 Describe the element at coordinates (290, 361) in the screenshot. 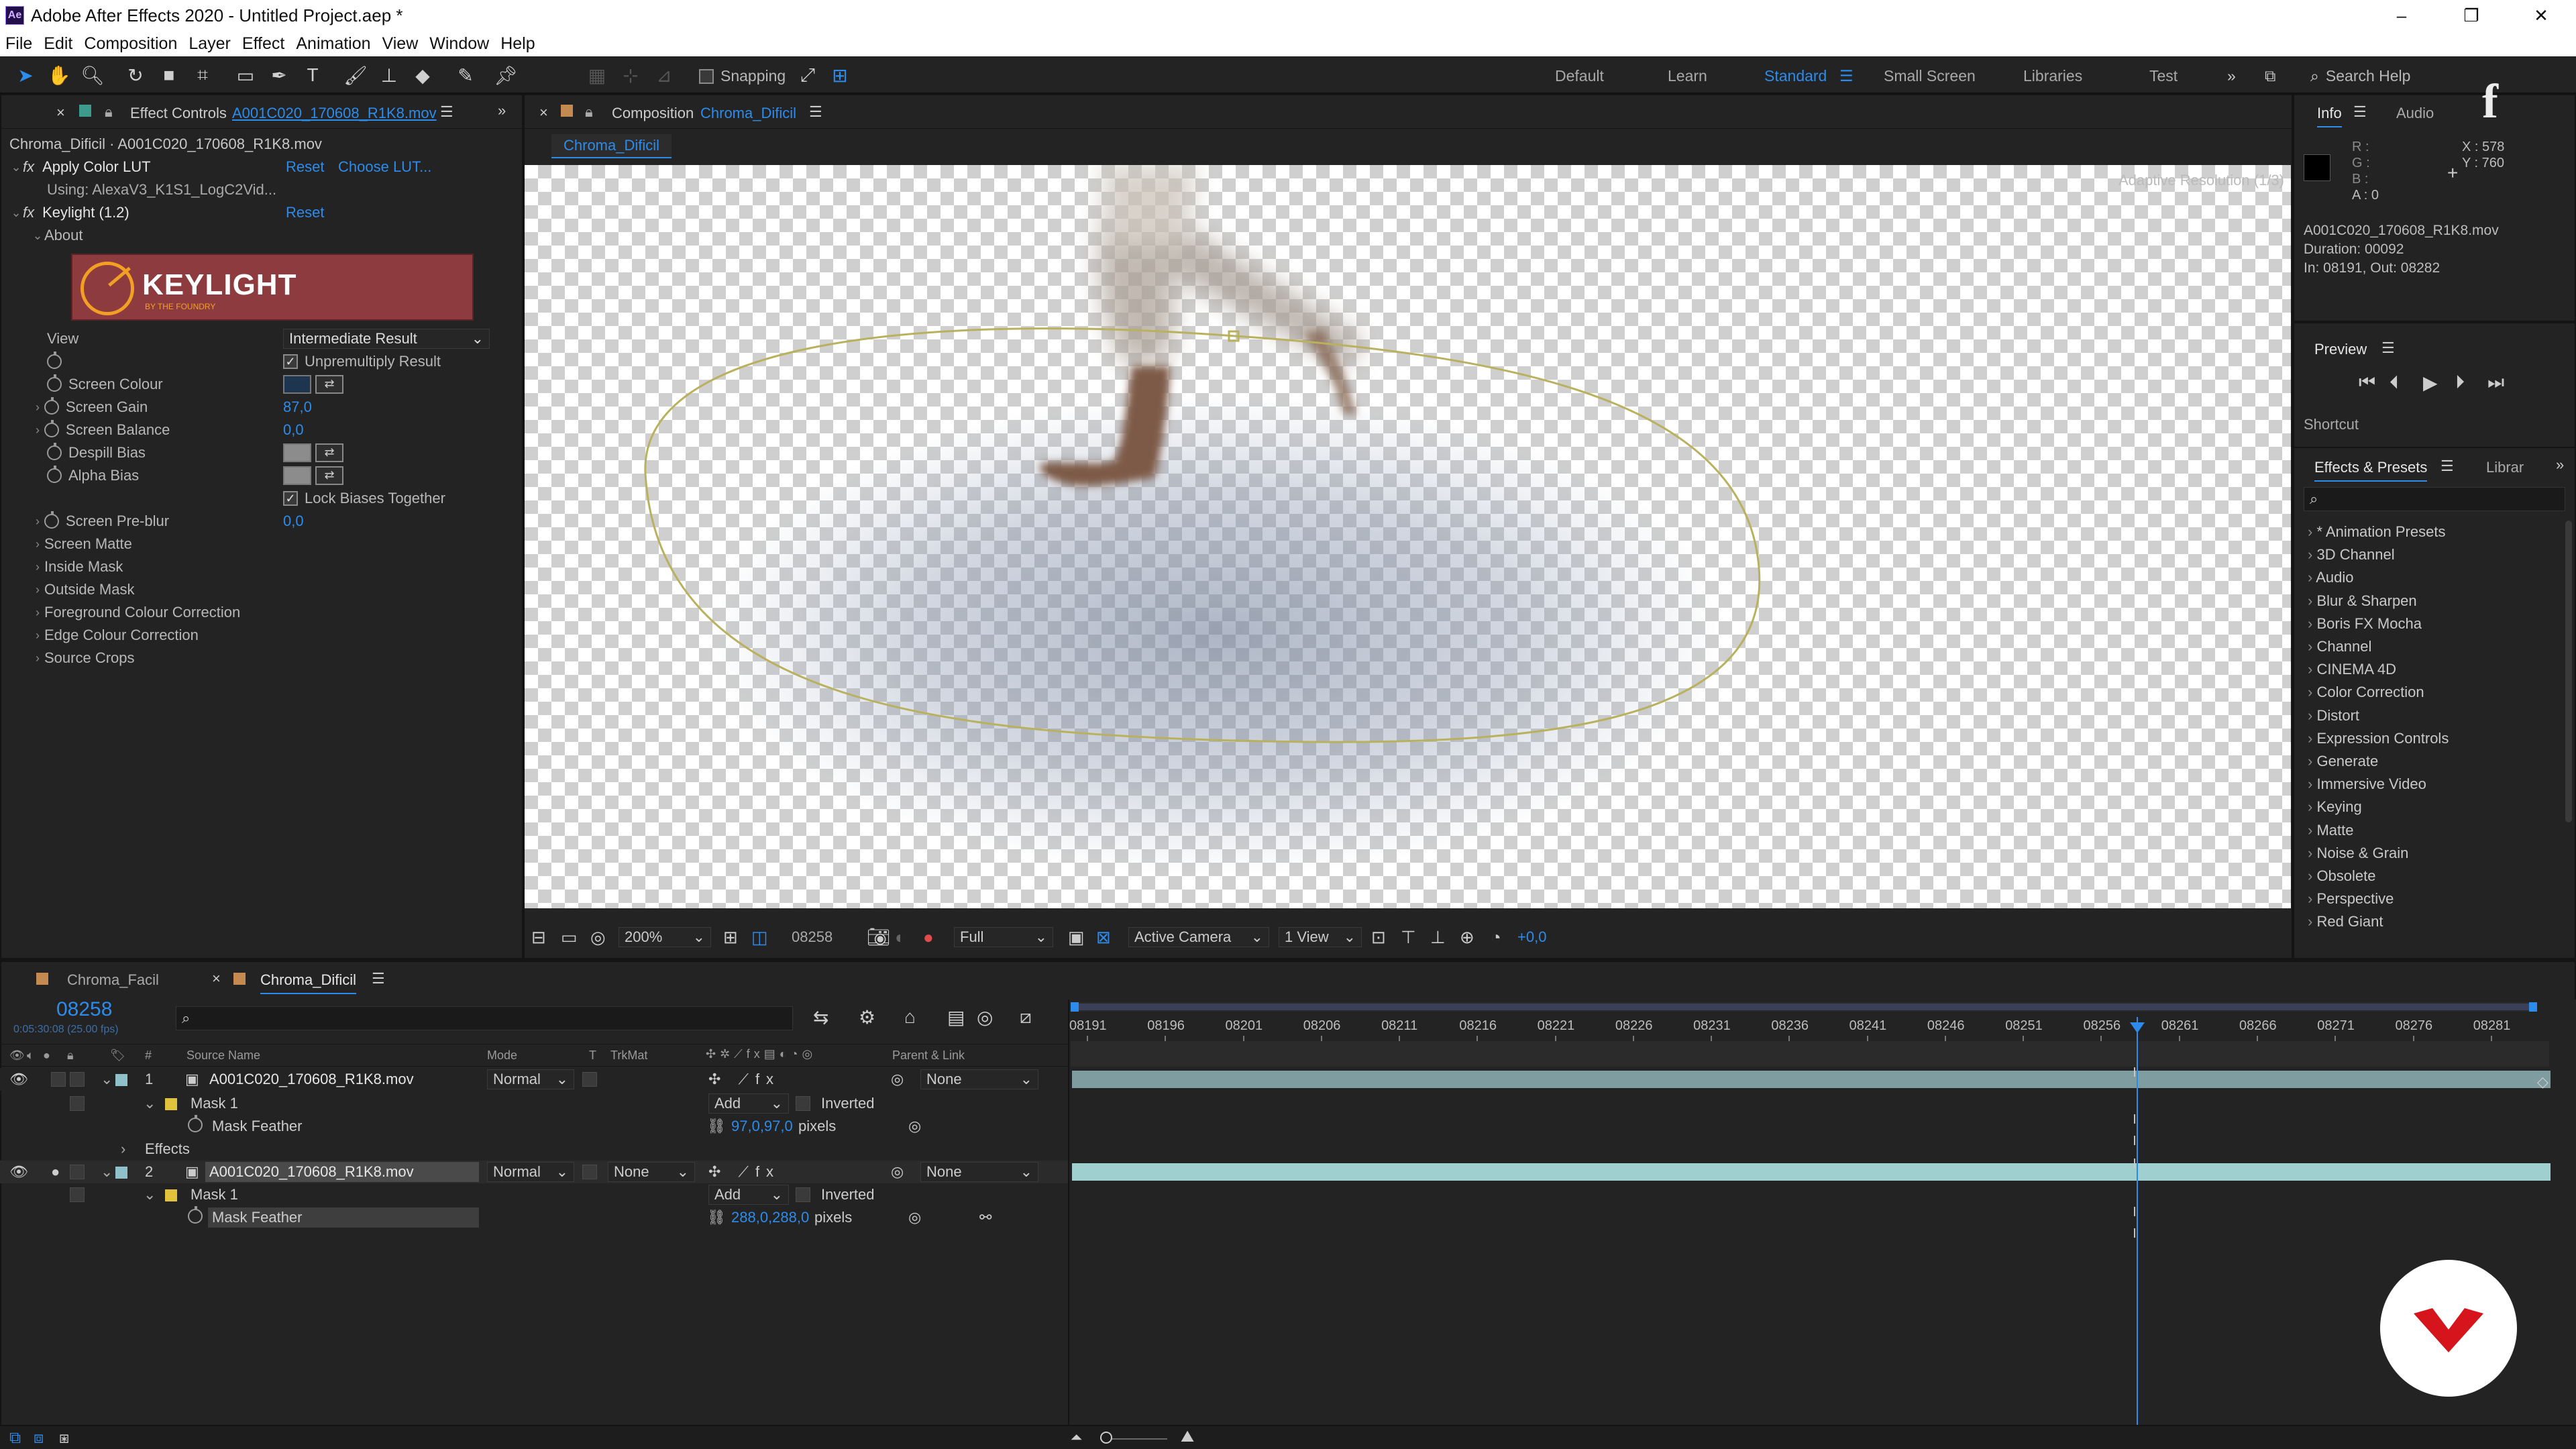

I see `unpremultiply-checkbox: ✓` at that location.